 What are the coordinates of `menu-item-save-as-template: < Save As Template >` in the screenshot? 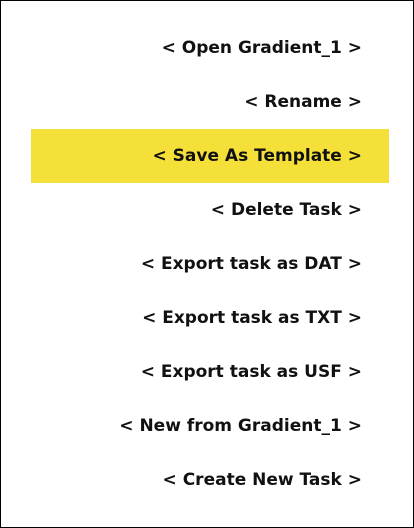 It's located at (210, 156).